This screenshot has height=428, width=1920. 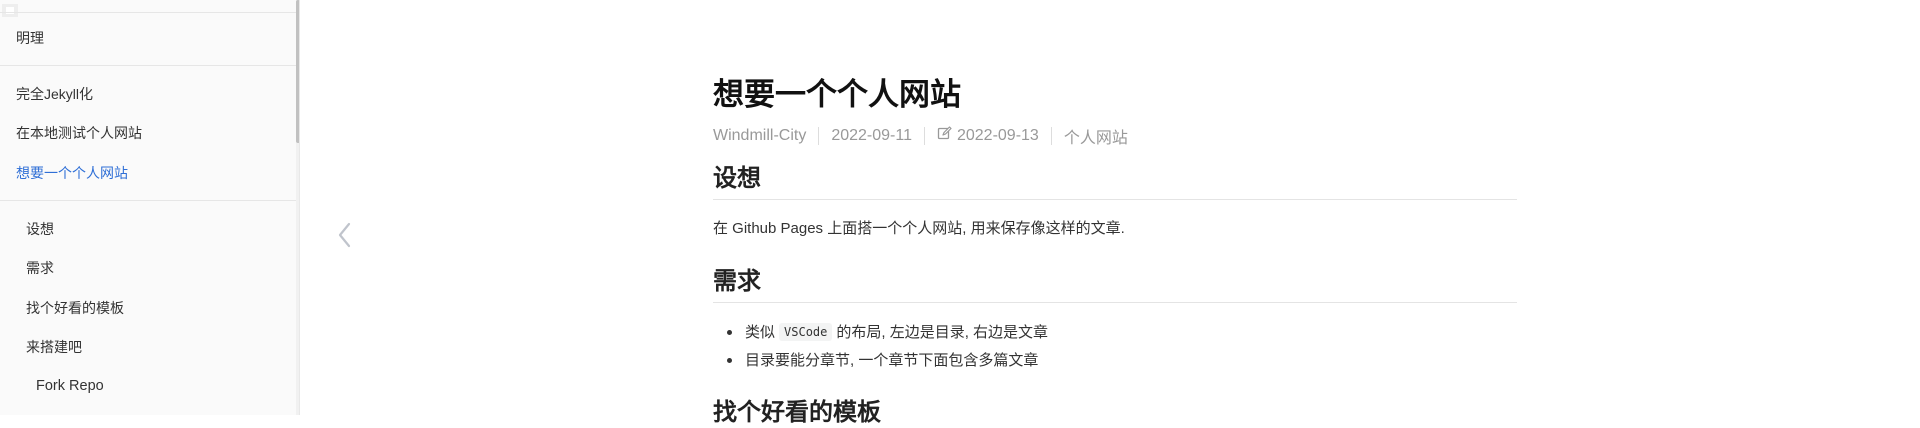 What do you see at coordinates (75, 308) in the screenshot?
I see `toc-item-find-template: 找个好看的模板` at bounding box center [75, 308].